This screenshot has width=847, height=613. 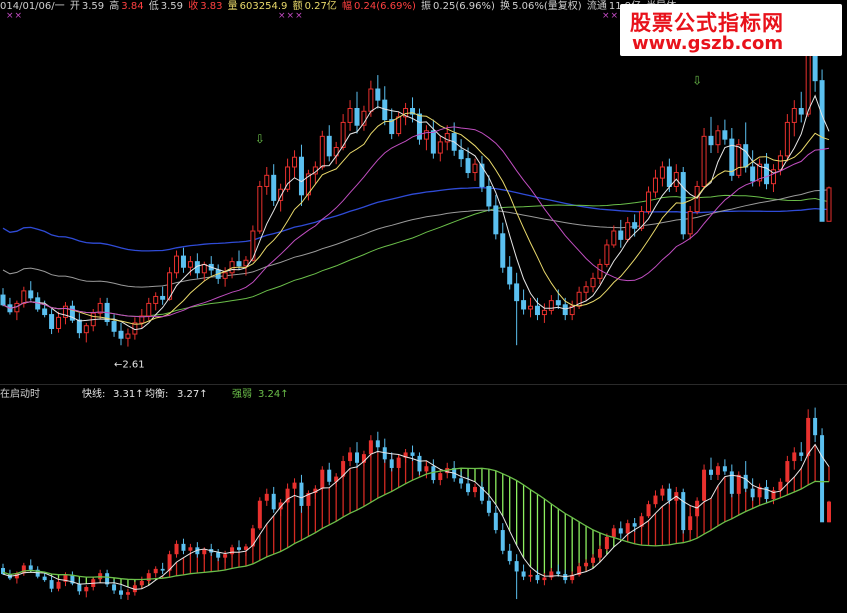 I want to click on fast-label: 快线:, so click(x=94, y=394).